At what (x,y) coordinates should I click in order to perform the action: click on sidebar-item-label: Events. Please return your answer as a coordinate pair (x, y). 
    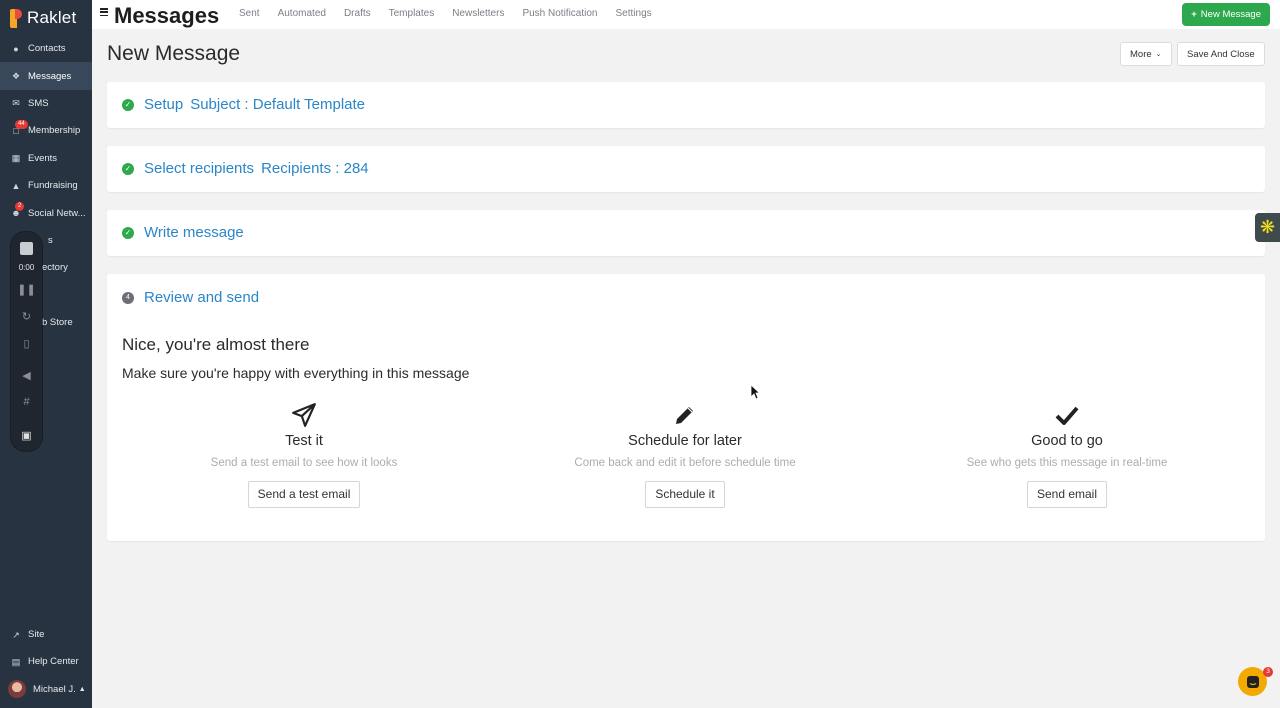
    Looking at the image, I should click on (43, 158).